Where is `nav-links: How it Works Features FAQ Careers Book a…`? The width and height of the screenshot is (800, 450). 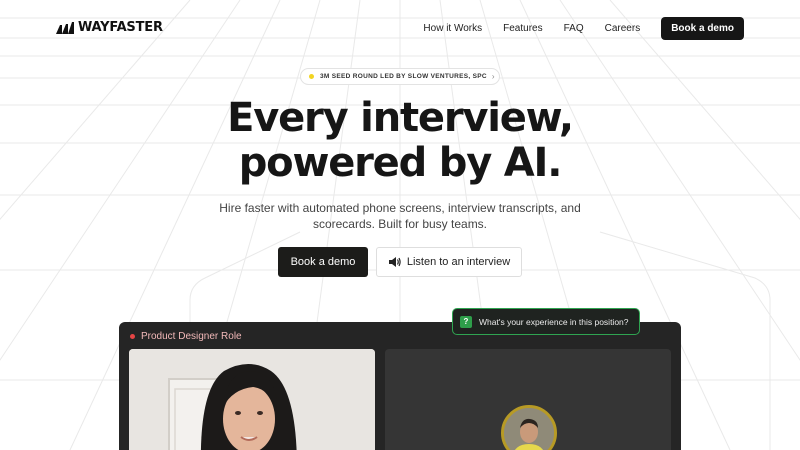 nav-links: How it Works Features FAQ Careers Book a… is located at coordinates (583, 28).